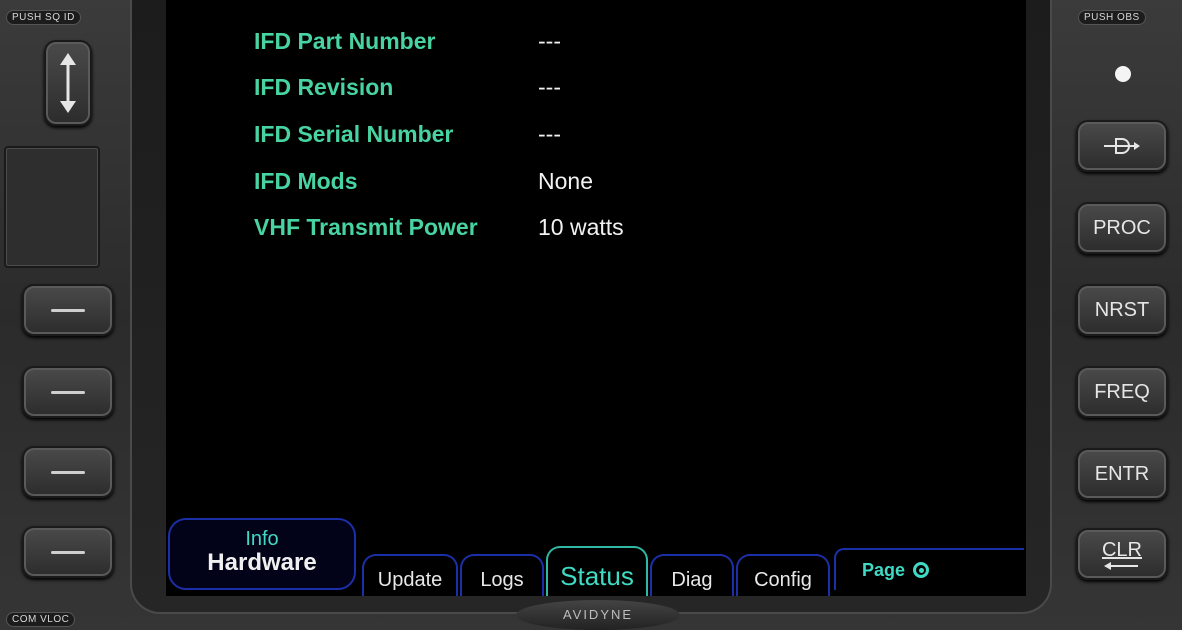  What do you see at coordinates (1121, 549) in the screenshot?
I see `clr-label: CLR` at bounding box center [1121, 549].